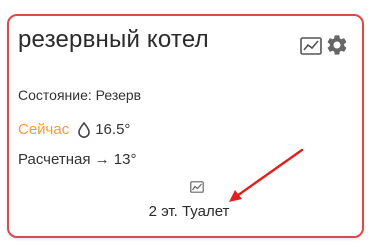 The height and width of the screenshot is (247, 378). I want to click on current-temp-value: 16.5°, so click(113, 129).